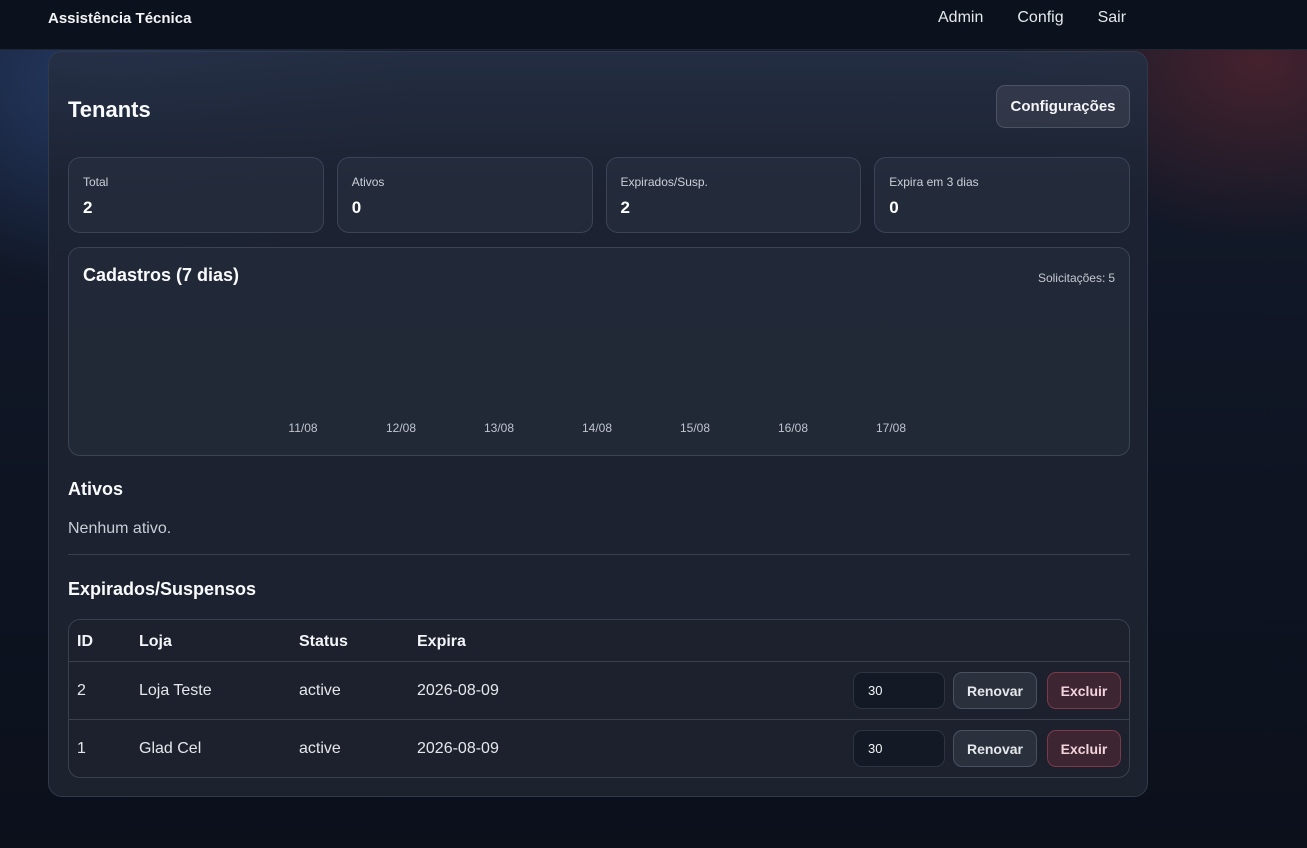 This screenshot has width=1307, height=848. What do you see at coordinates (96, 489) in the screenshot?
I see `active-section-title: Ativos` at bounding box center [96, 489].